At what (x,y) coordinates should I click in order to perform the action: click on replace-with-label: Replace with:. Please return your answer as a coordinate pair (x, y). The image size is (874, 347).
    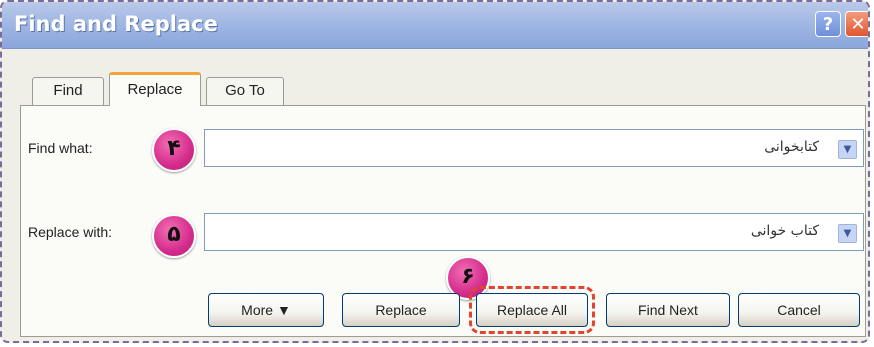
    Looking at the image, I should click on (70, 232).